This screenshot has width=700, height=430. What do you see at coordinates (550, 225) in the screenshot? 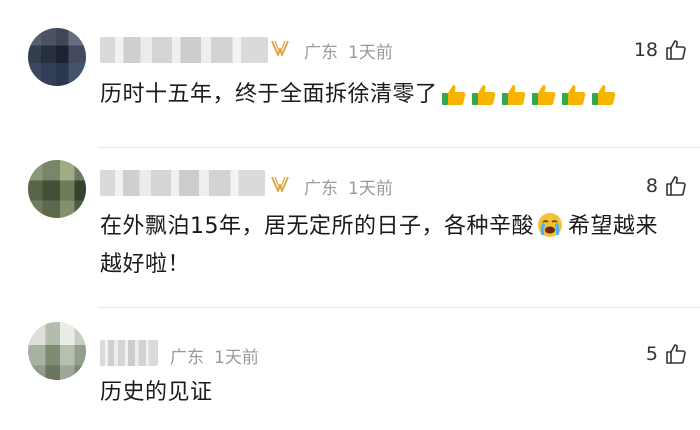
I see `loudly-crying-emoji` at bounding box center [550, 225].